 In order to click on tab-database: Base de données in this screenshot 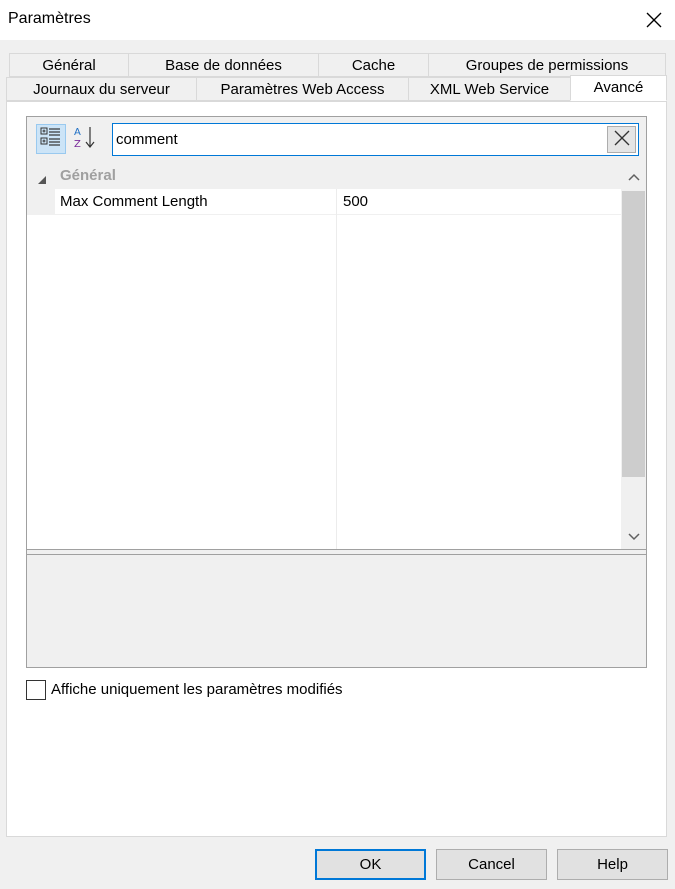, I will do `click(223, 65)`.